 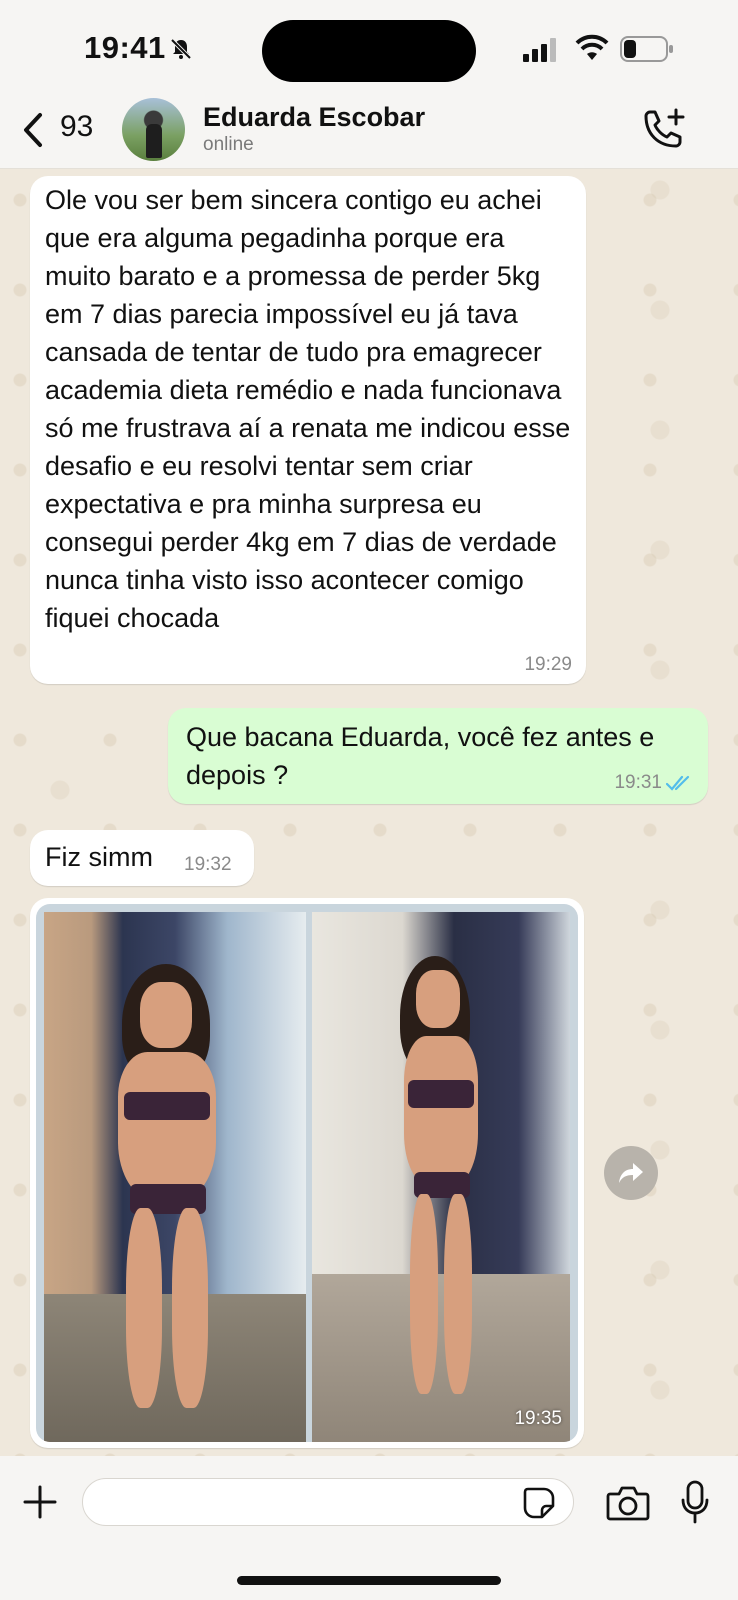 I want to click on camera-icon, so click(x=628, y=1503).